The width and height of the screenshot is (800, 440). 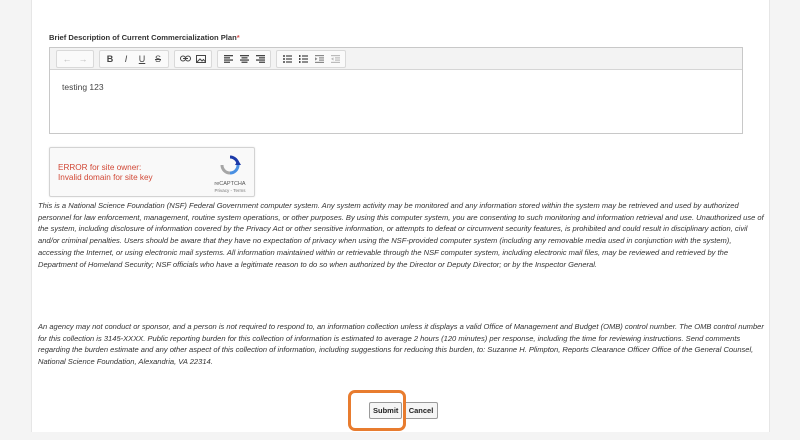 What do you see at coordinates (230, 184) in the screenshot?
I see `recaptcha-brand: reCAPTCHA` at bounding box center [230, 184].